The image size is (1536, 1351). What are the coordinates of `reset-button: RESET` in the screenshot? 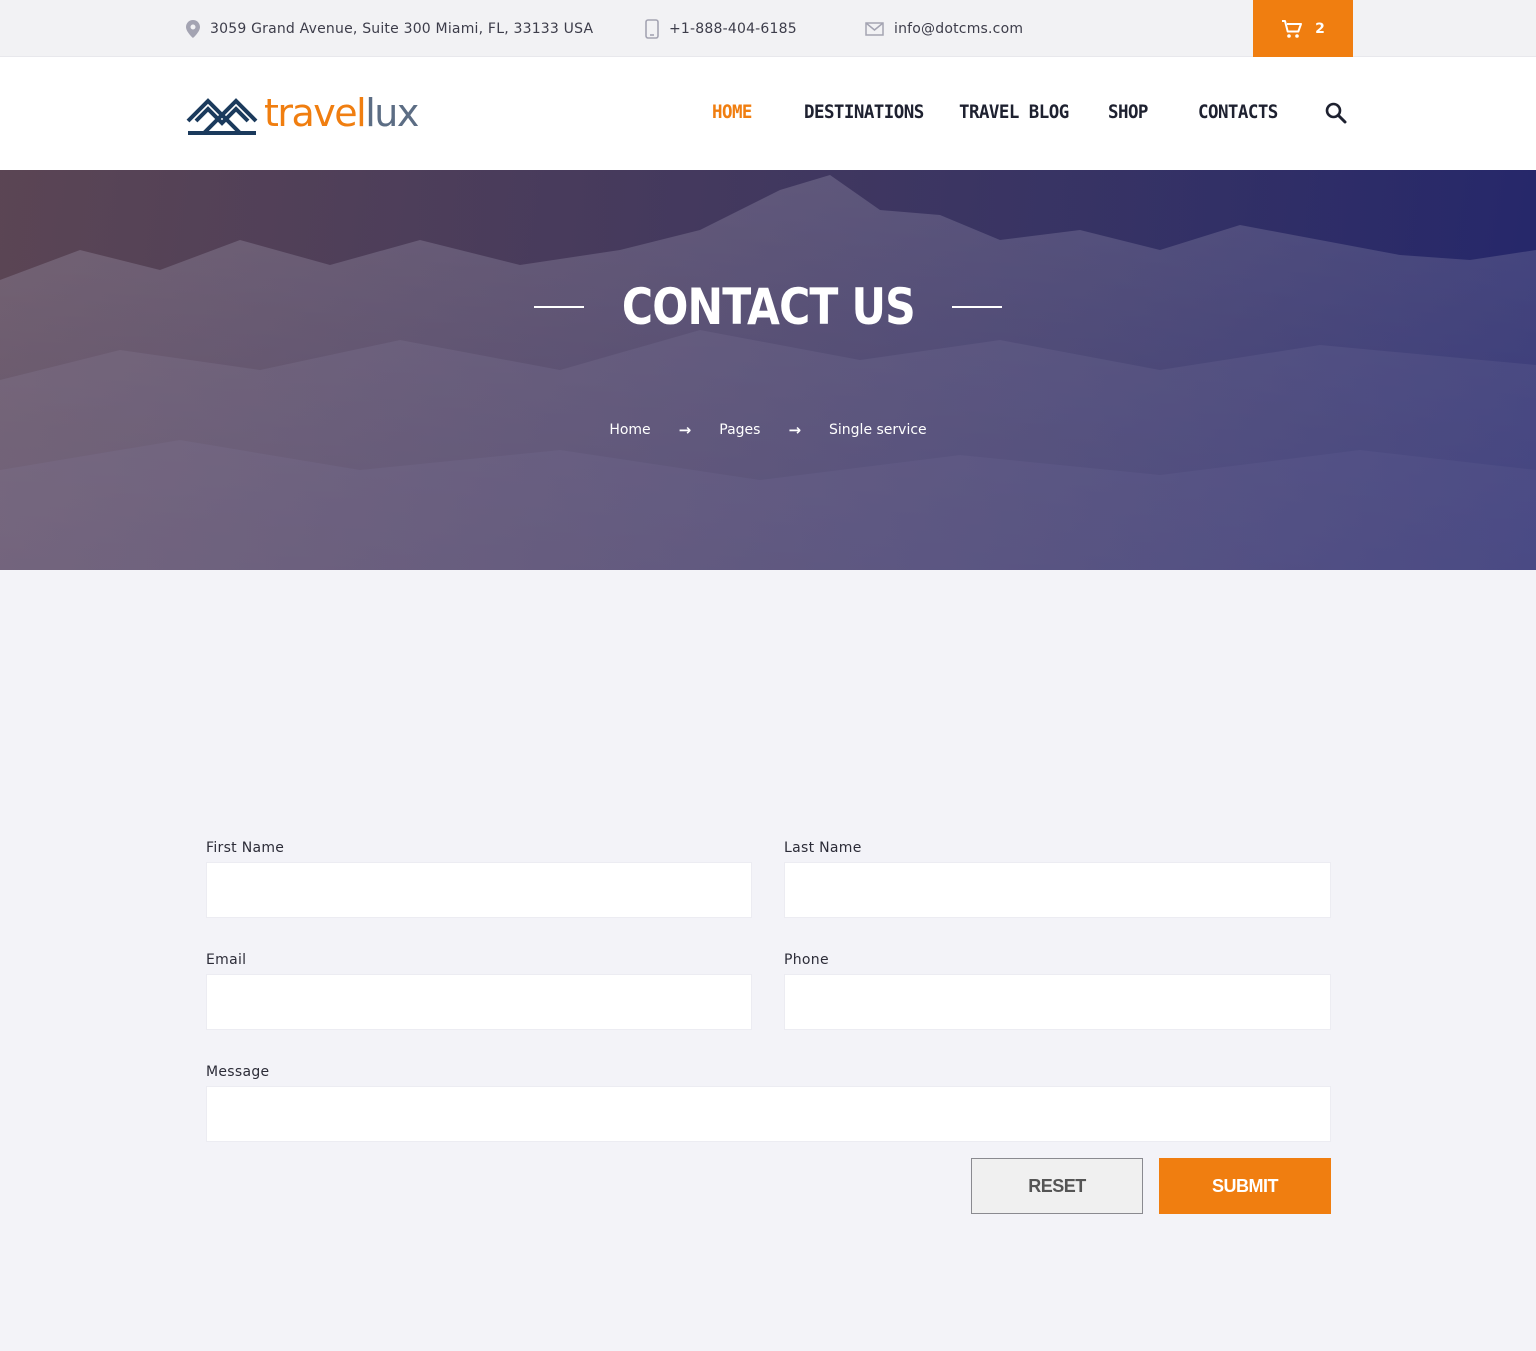 It's located at (1057, 1186).